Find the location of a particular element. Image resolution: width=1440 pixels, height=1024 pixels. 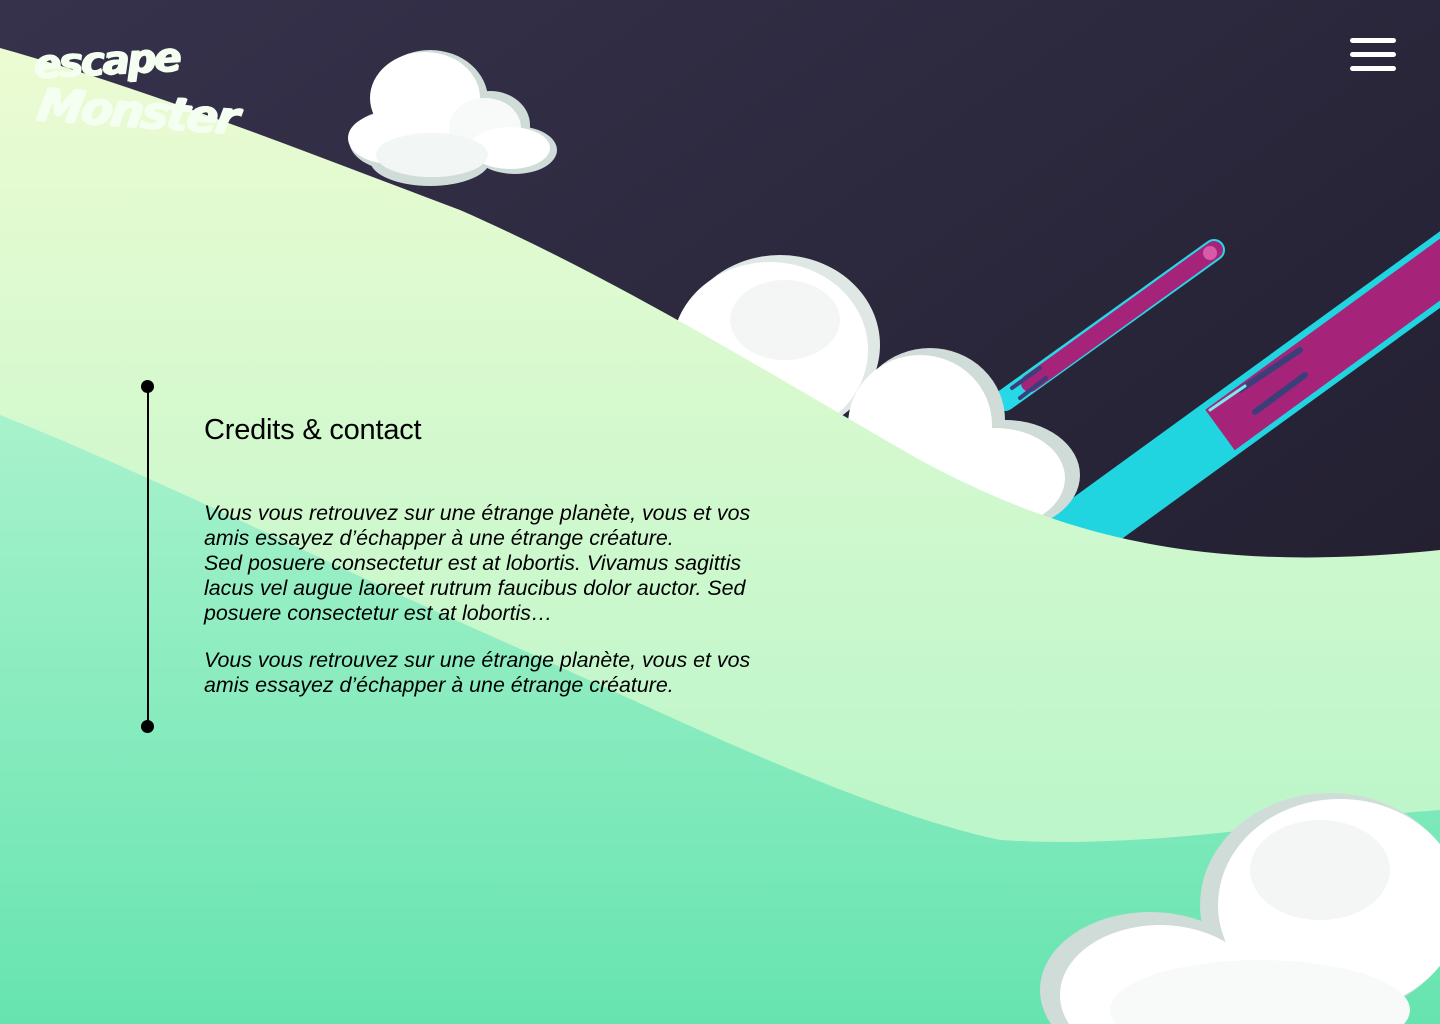

menu-bar-top is located at coordinates (1373, 40).